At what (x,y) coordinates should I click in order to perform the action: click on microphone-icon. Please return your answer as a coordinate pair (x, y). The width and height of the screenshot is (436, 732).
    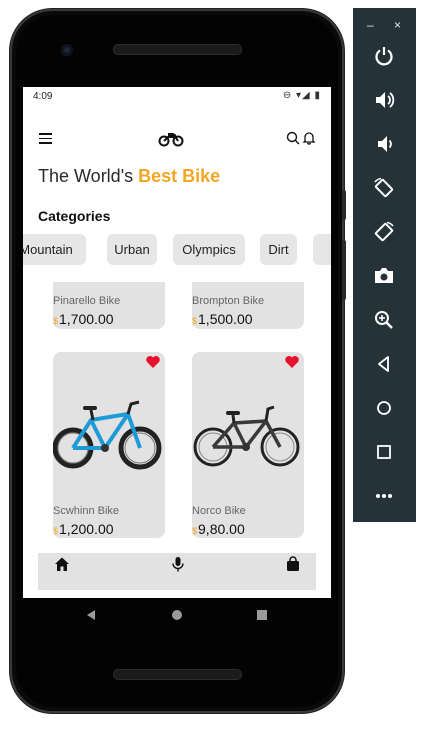
    Looking at the image, I should click on (178, 564).